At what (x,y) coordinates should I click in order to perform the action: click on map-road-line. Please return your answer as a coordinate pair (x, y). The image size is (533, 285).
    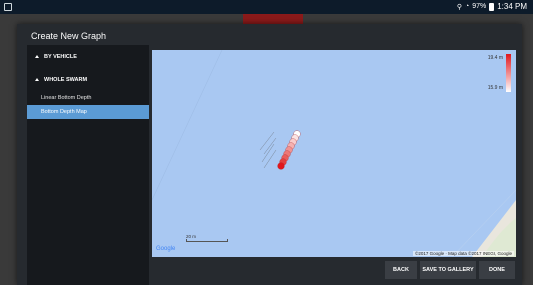
    Looking at the image, I should click on (187, 125).